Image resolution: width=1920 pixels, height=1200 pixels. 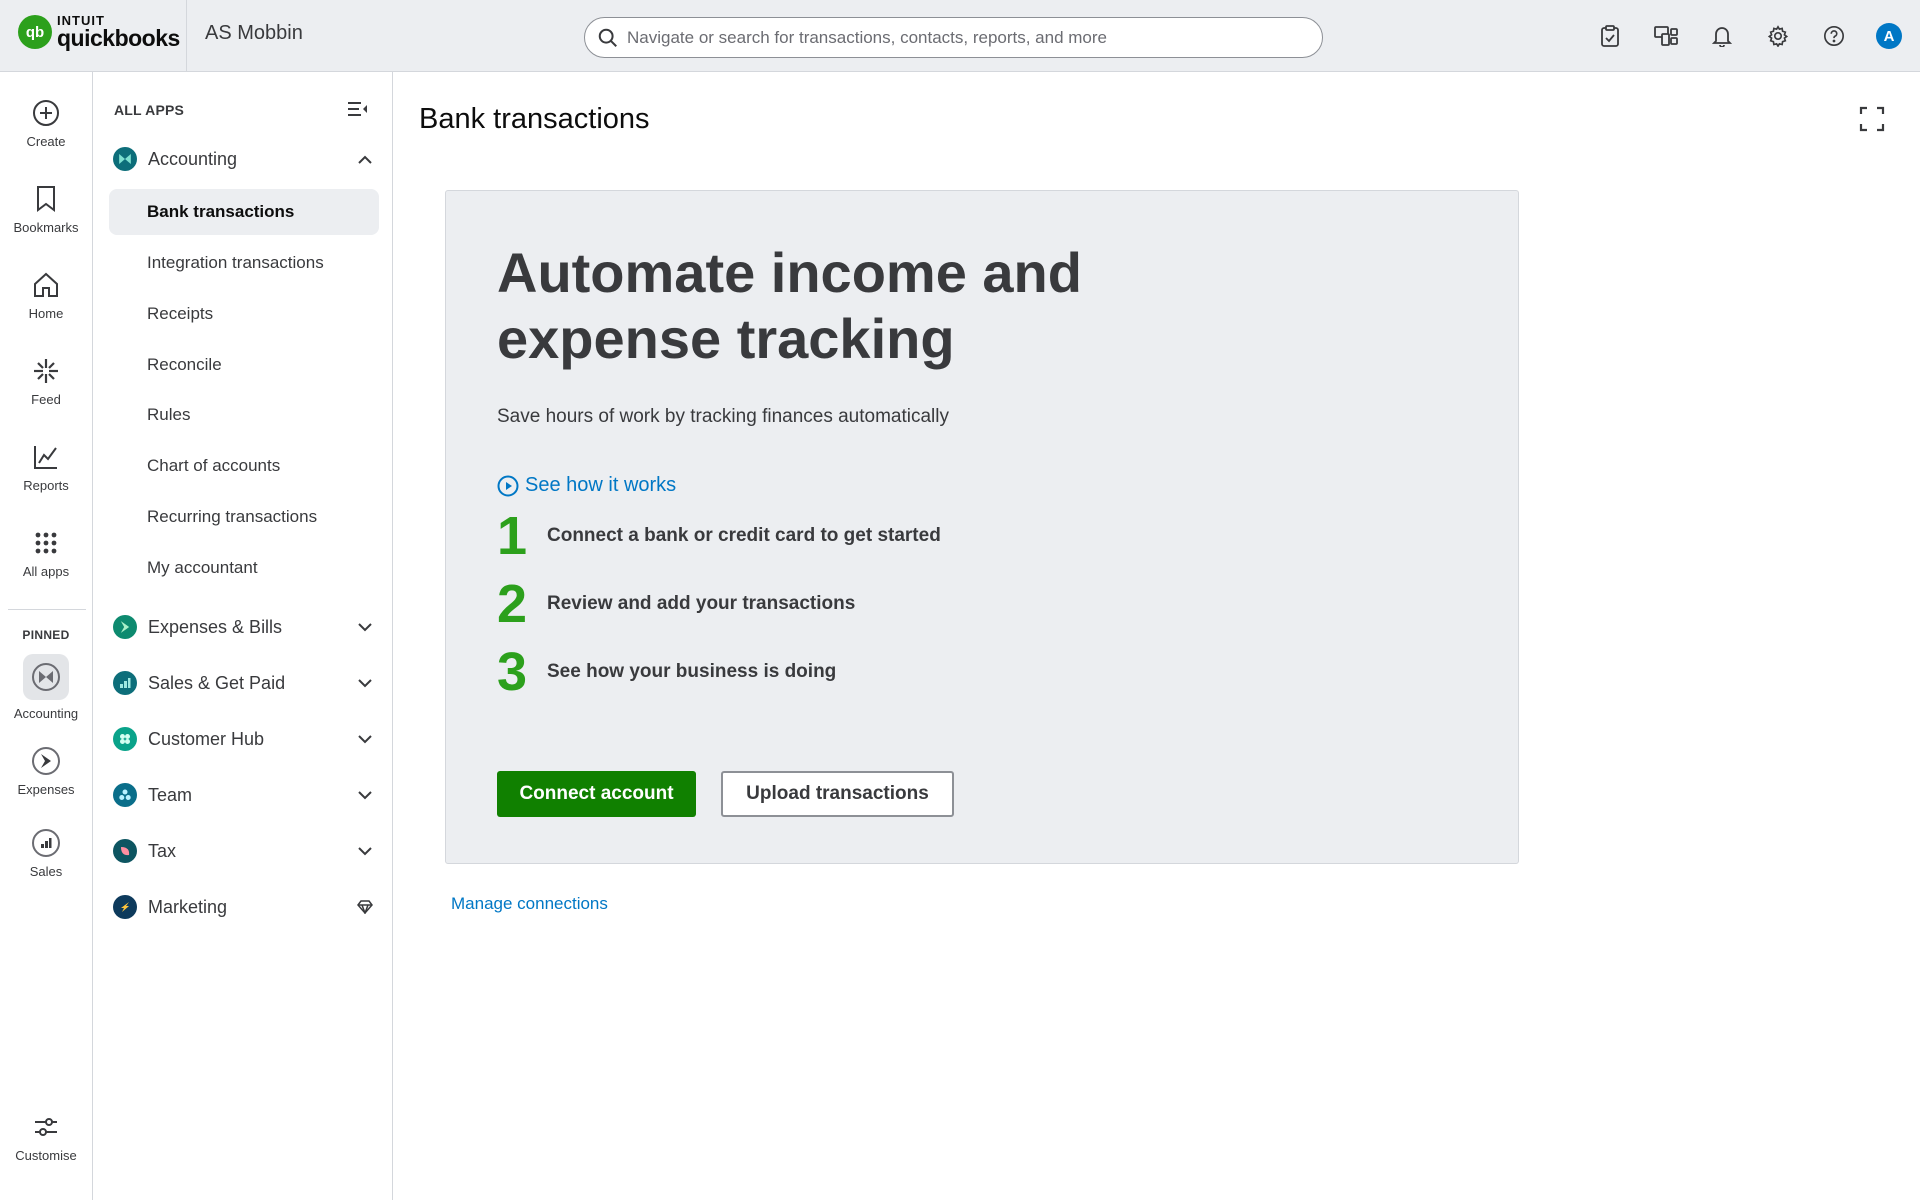 I want to click on accounting-icon, so click(x=46, y=677).